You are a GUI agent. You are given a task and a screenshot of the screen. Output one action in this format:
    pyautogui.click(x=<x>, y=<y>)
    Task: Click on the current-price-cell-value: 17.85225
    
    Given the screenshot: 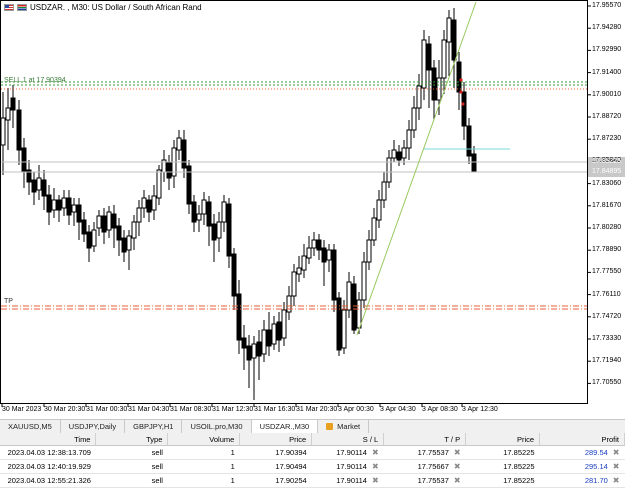 What is the action you would take?
    pyautogui.click(x=519, y=466)
    